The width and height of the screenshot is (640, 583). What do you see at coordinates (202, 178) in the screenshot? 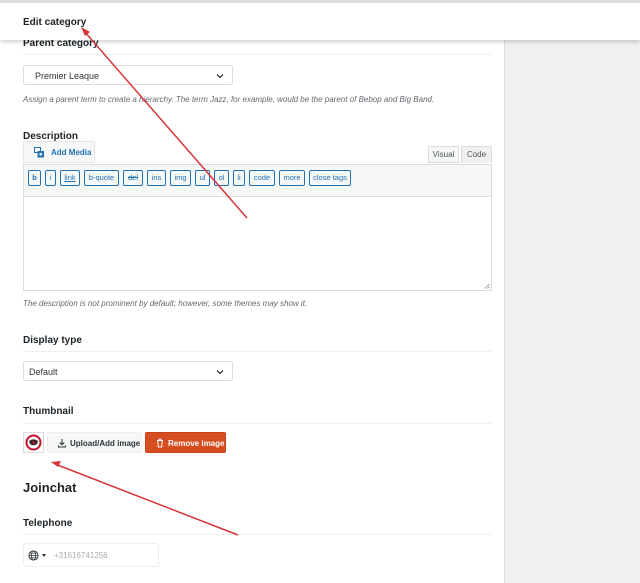
I see `quicktag-ul-button: ul` at bounding box center [202, 178].